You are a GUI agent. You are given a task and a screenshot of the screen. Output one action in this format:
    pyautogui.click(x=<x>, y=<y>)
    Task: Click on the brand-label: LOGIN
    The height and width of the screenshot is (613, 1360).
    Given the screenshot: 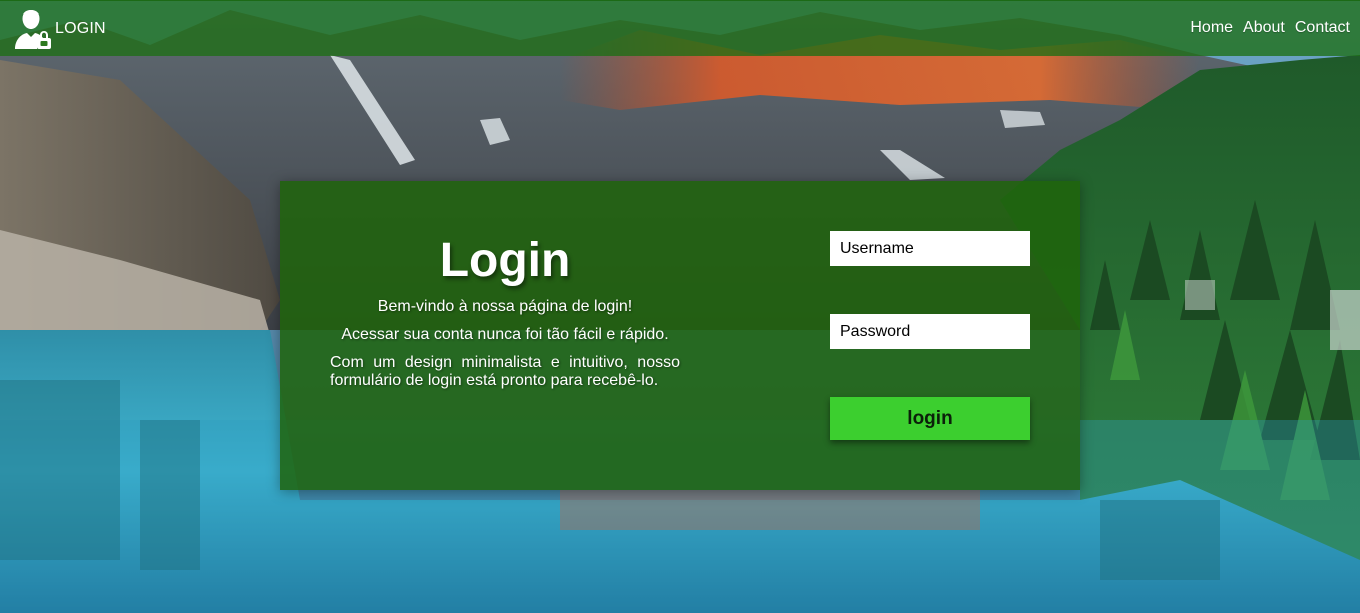 What is the action you would take?
    pyautogui.click(x=80, y=28)
    